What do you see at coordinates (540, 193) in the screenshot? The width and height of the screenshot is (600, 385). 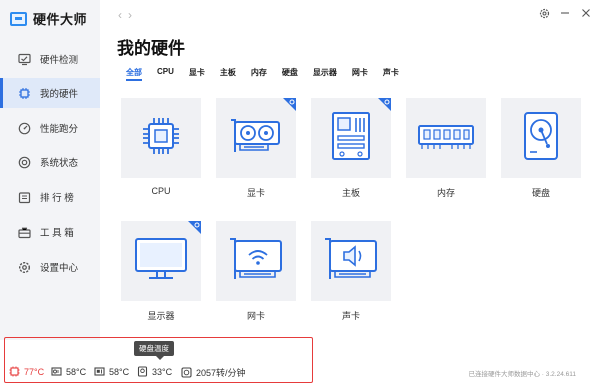 I see `card-label: 硬盘` at bounding box center [540, 193].